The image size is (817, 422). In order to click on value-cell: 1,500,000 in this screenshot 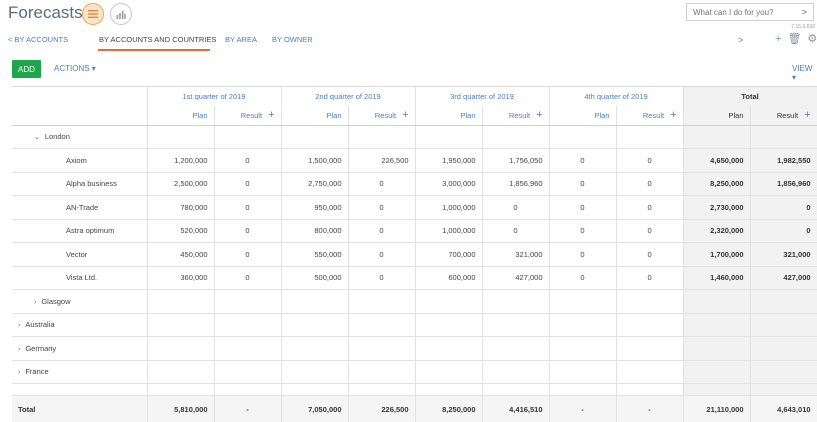, I will do `click(315, 160)`.